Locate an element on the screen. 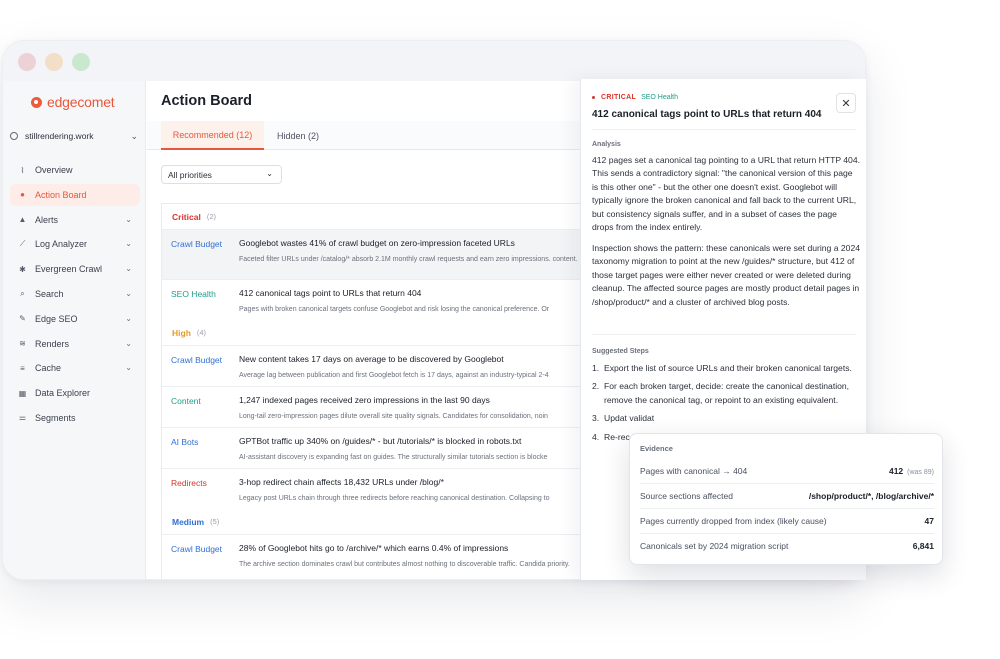  evidence-value: 6,841 is located at coordinates (923, 546).